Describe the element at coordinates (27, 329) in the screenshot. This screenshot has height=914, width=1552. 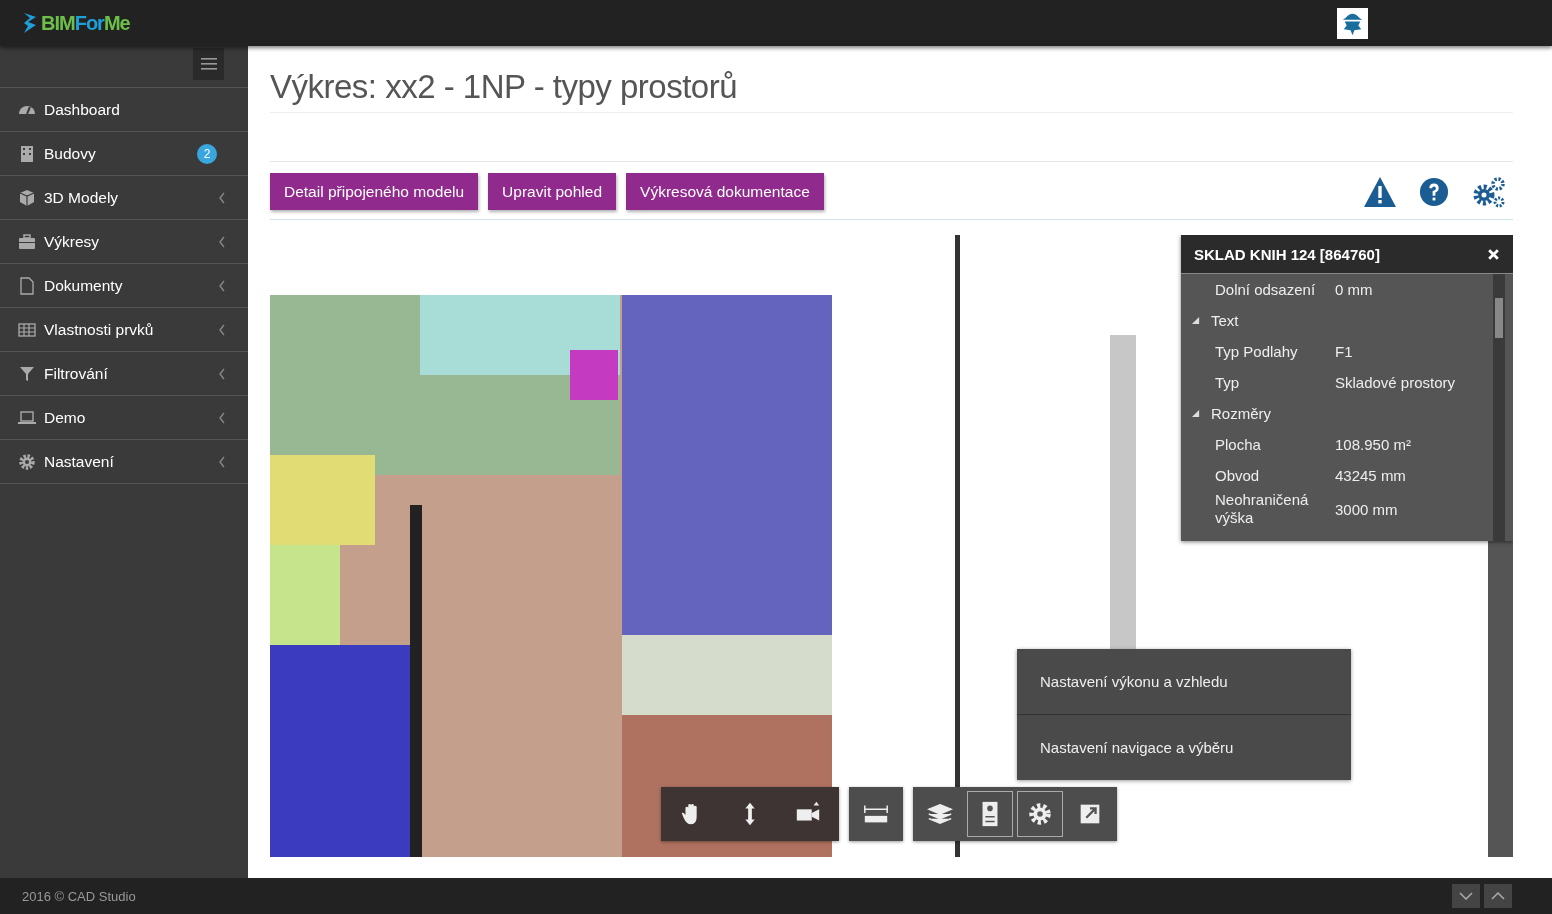
I see `table-icon` at that location.